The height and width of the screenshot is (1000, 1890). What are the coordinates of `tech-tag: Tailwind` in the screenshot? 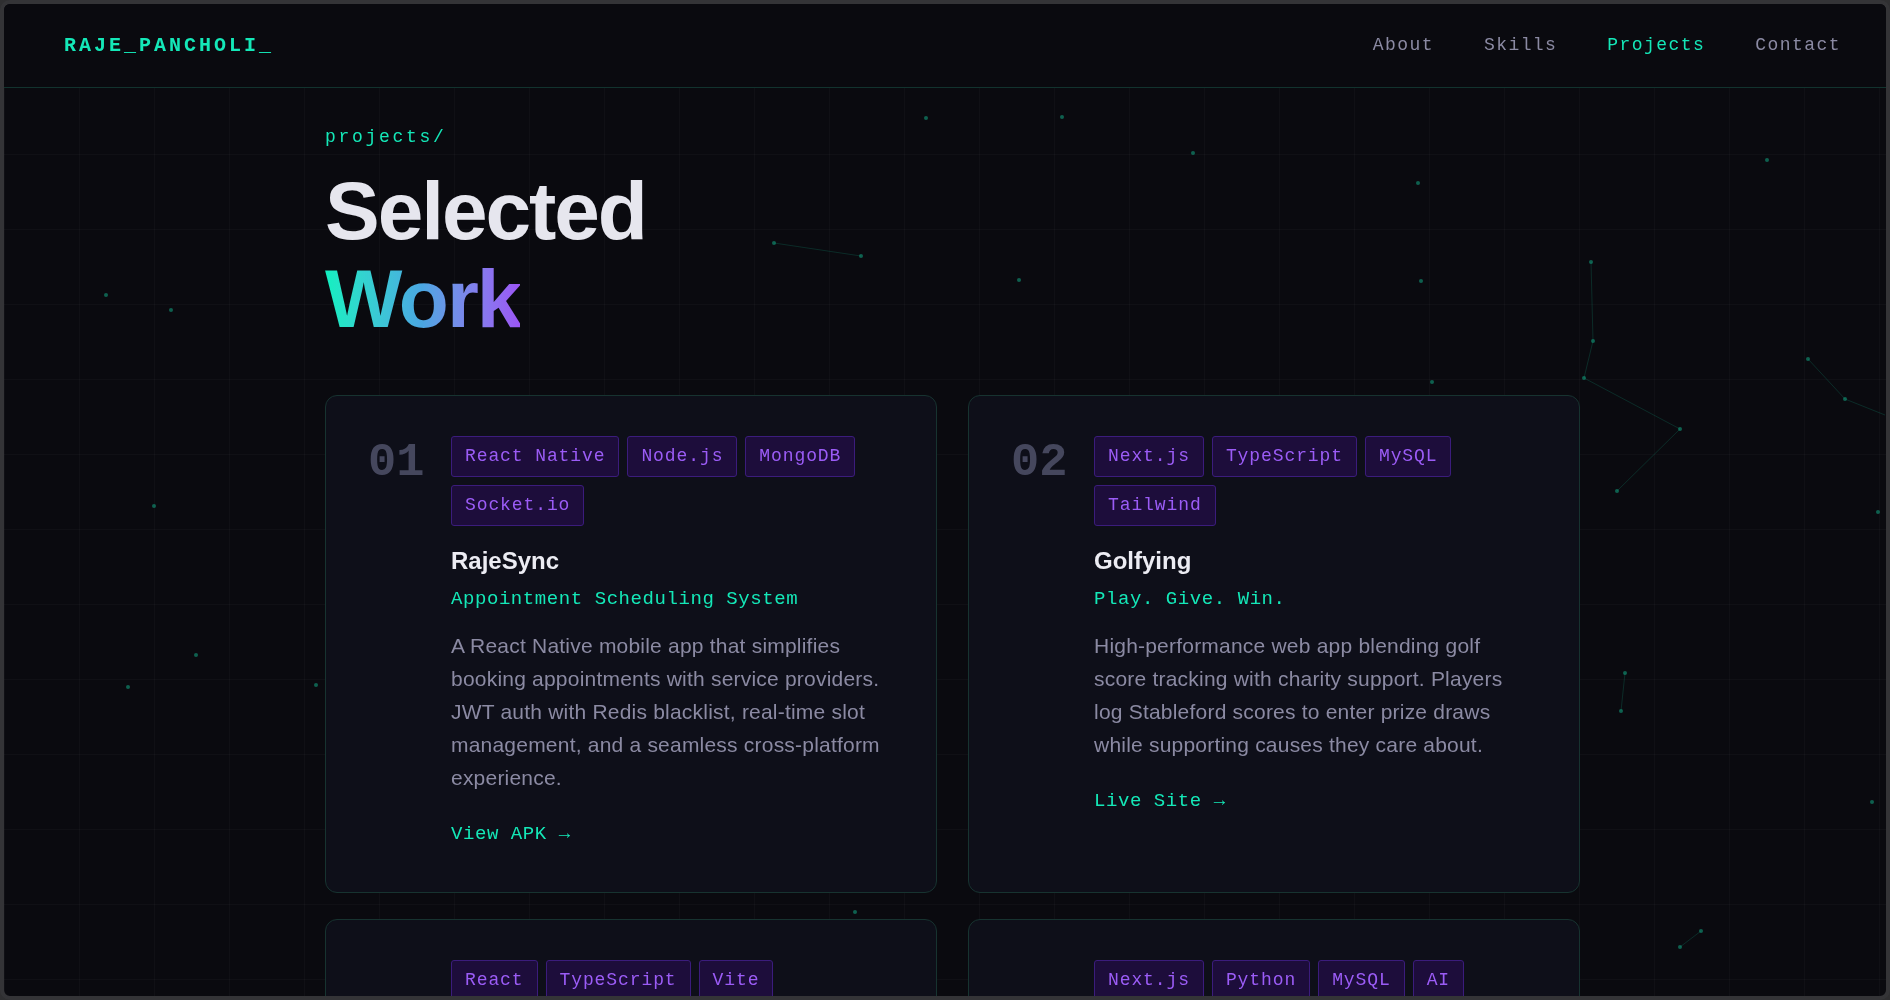 It's located at (1155, 505).